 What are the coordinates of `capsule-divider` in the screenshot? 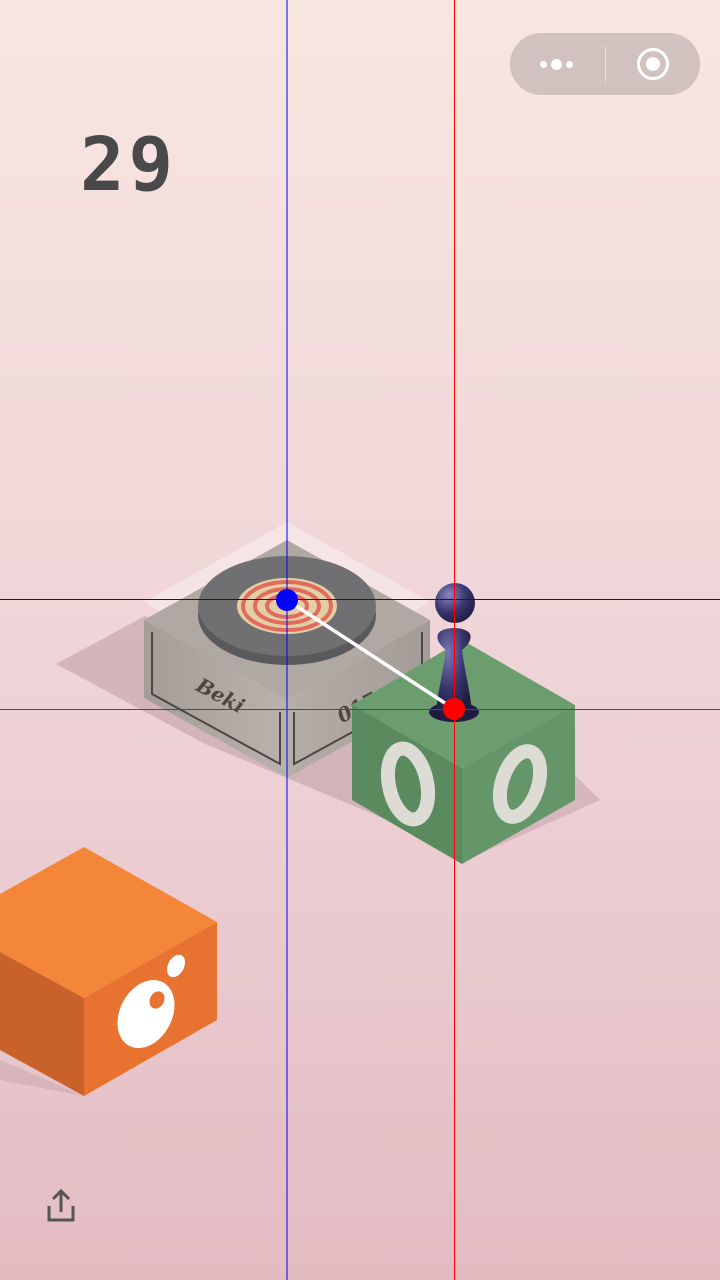 It's located at (605, 64).